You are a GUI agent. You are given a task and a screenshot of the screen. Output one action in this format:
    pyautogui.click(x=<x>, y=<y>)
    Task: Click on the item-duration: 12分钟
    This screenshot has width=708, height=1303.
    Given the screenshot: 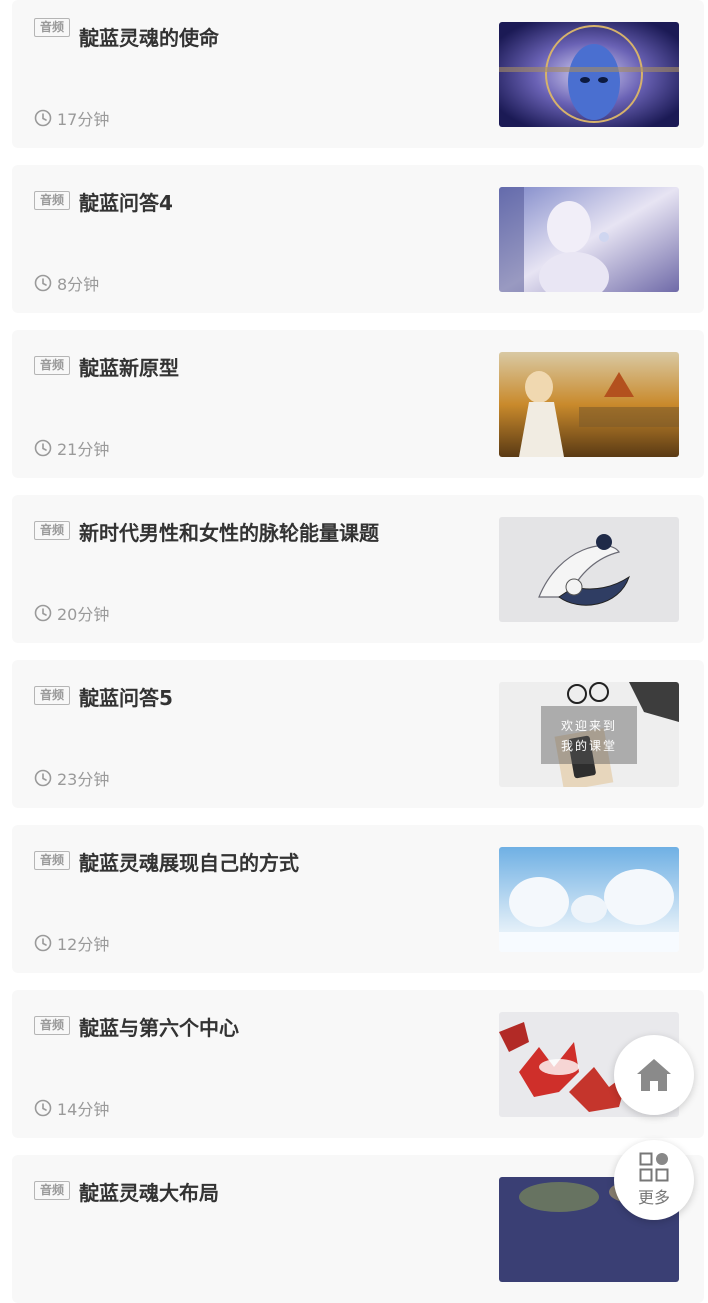 What is the action you would take?
    pyautogui.click(x=71, y=943)
    